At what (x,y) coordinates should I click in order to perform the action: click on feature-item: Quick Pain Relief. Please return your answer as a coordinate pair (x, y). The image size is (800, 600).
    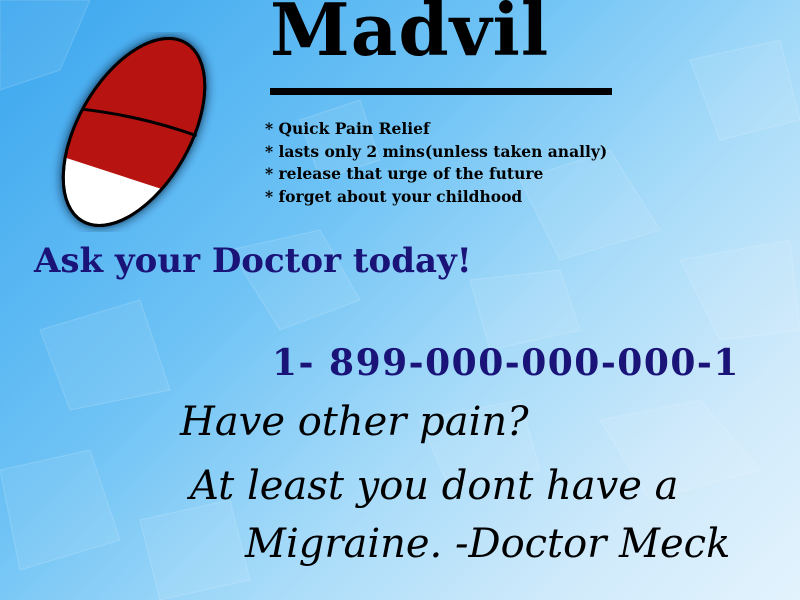
    Looking at the image, I should click on (436, 129).